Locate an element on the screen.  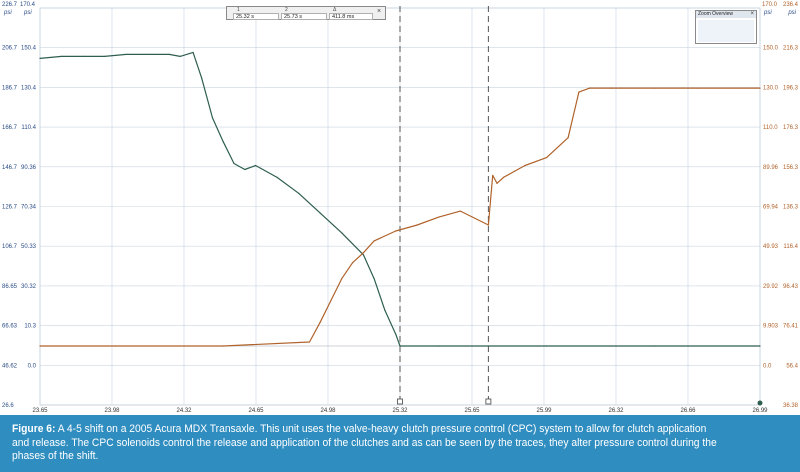
right-outer-tick-label: 156.3 is located at coordinates (791, 168).